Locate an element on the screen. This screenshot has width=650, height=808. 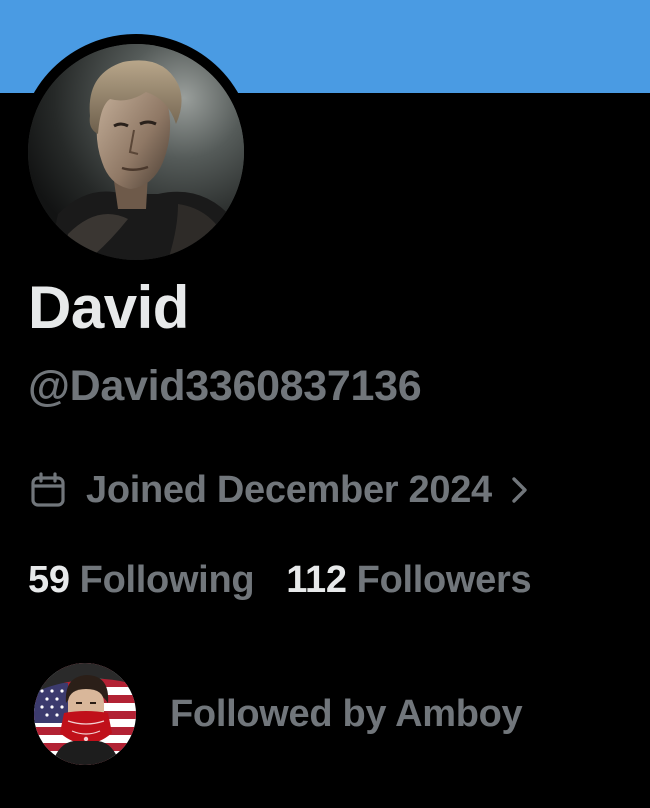
follower-avatar is located at coordinates (85, 714).